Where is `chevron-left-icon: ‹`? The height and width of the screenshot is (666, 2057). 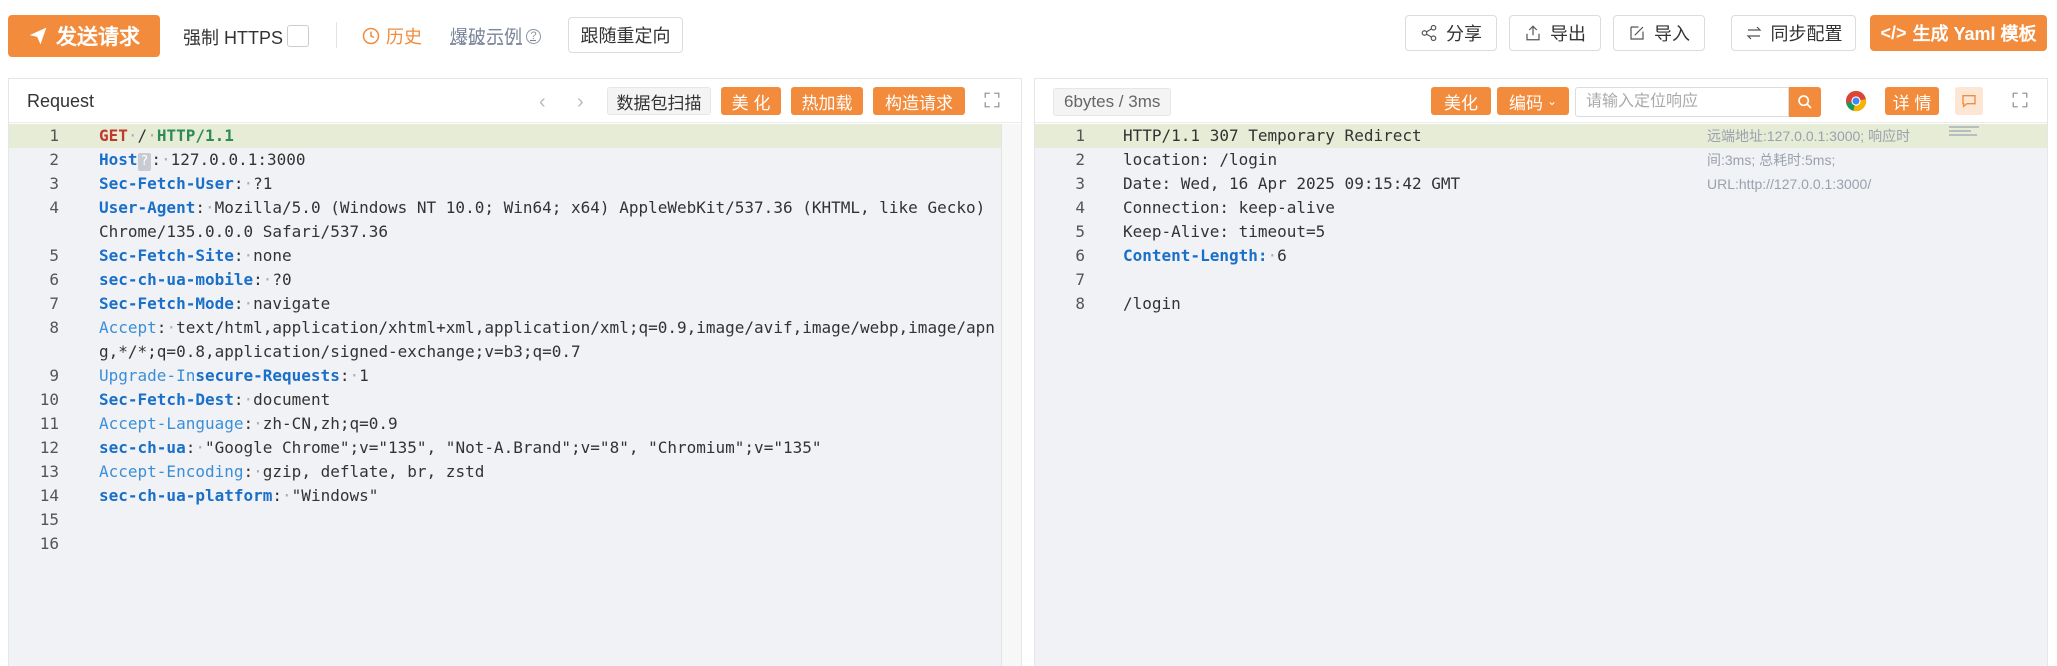 chevron-left-icon: ‹ is located at coordinates (542, 102).